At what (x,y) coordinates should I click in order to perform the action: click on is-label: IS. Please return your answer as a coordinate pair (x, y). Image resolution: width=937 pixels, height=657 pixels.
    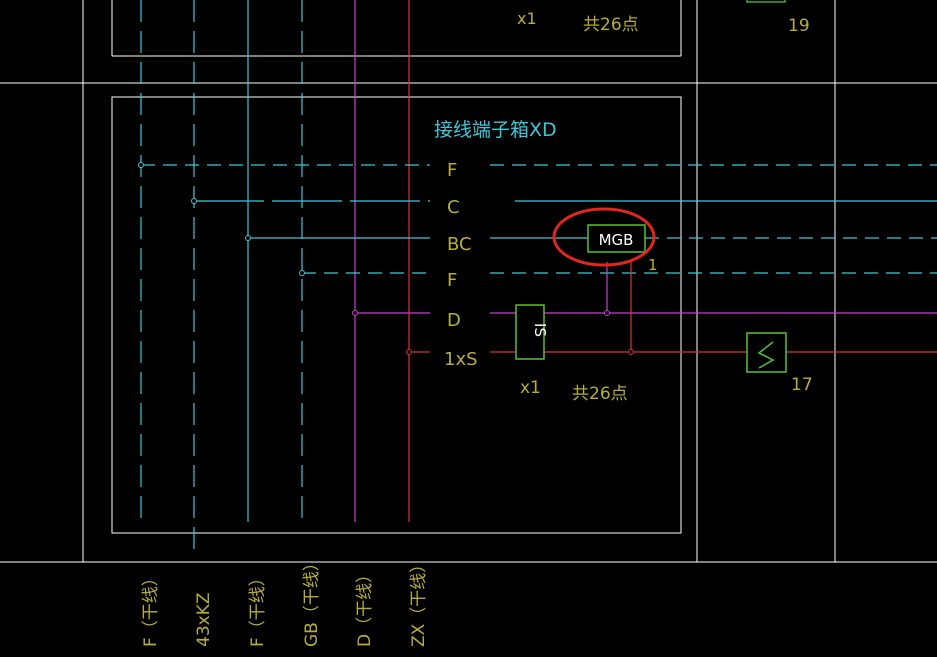
    Looking at the image, I should click on (540, 330).